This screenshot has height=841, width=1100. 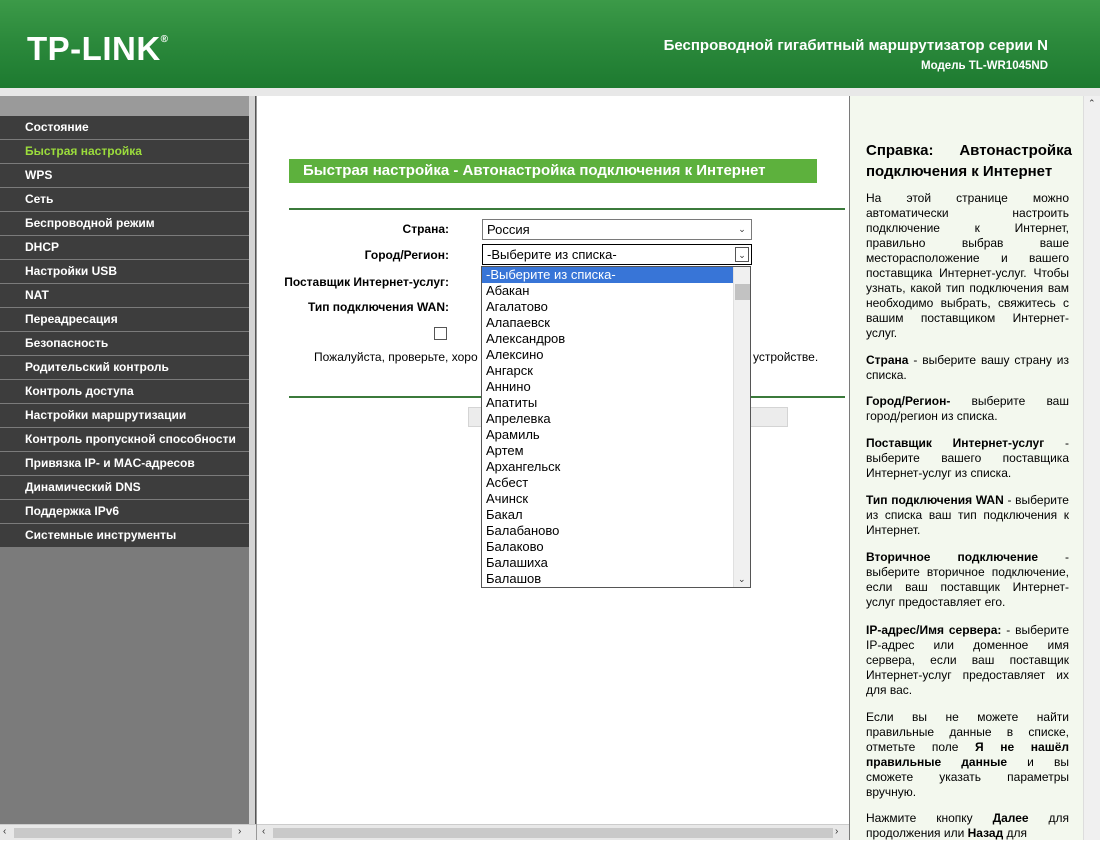 I want to click on dropdown-option: Балашов, so click(x=616, y=579).